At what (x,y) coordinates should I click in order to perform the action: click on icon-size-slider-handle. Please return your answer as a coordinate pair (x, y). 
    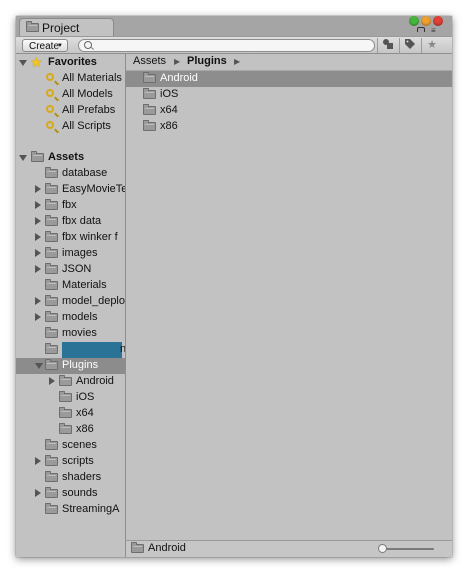
    Looking at the image, I should click on (382, 548).